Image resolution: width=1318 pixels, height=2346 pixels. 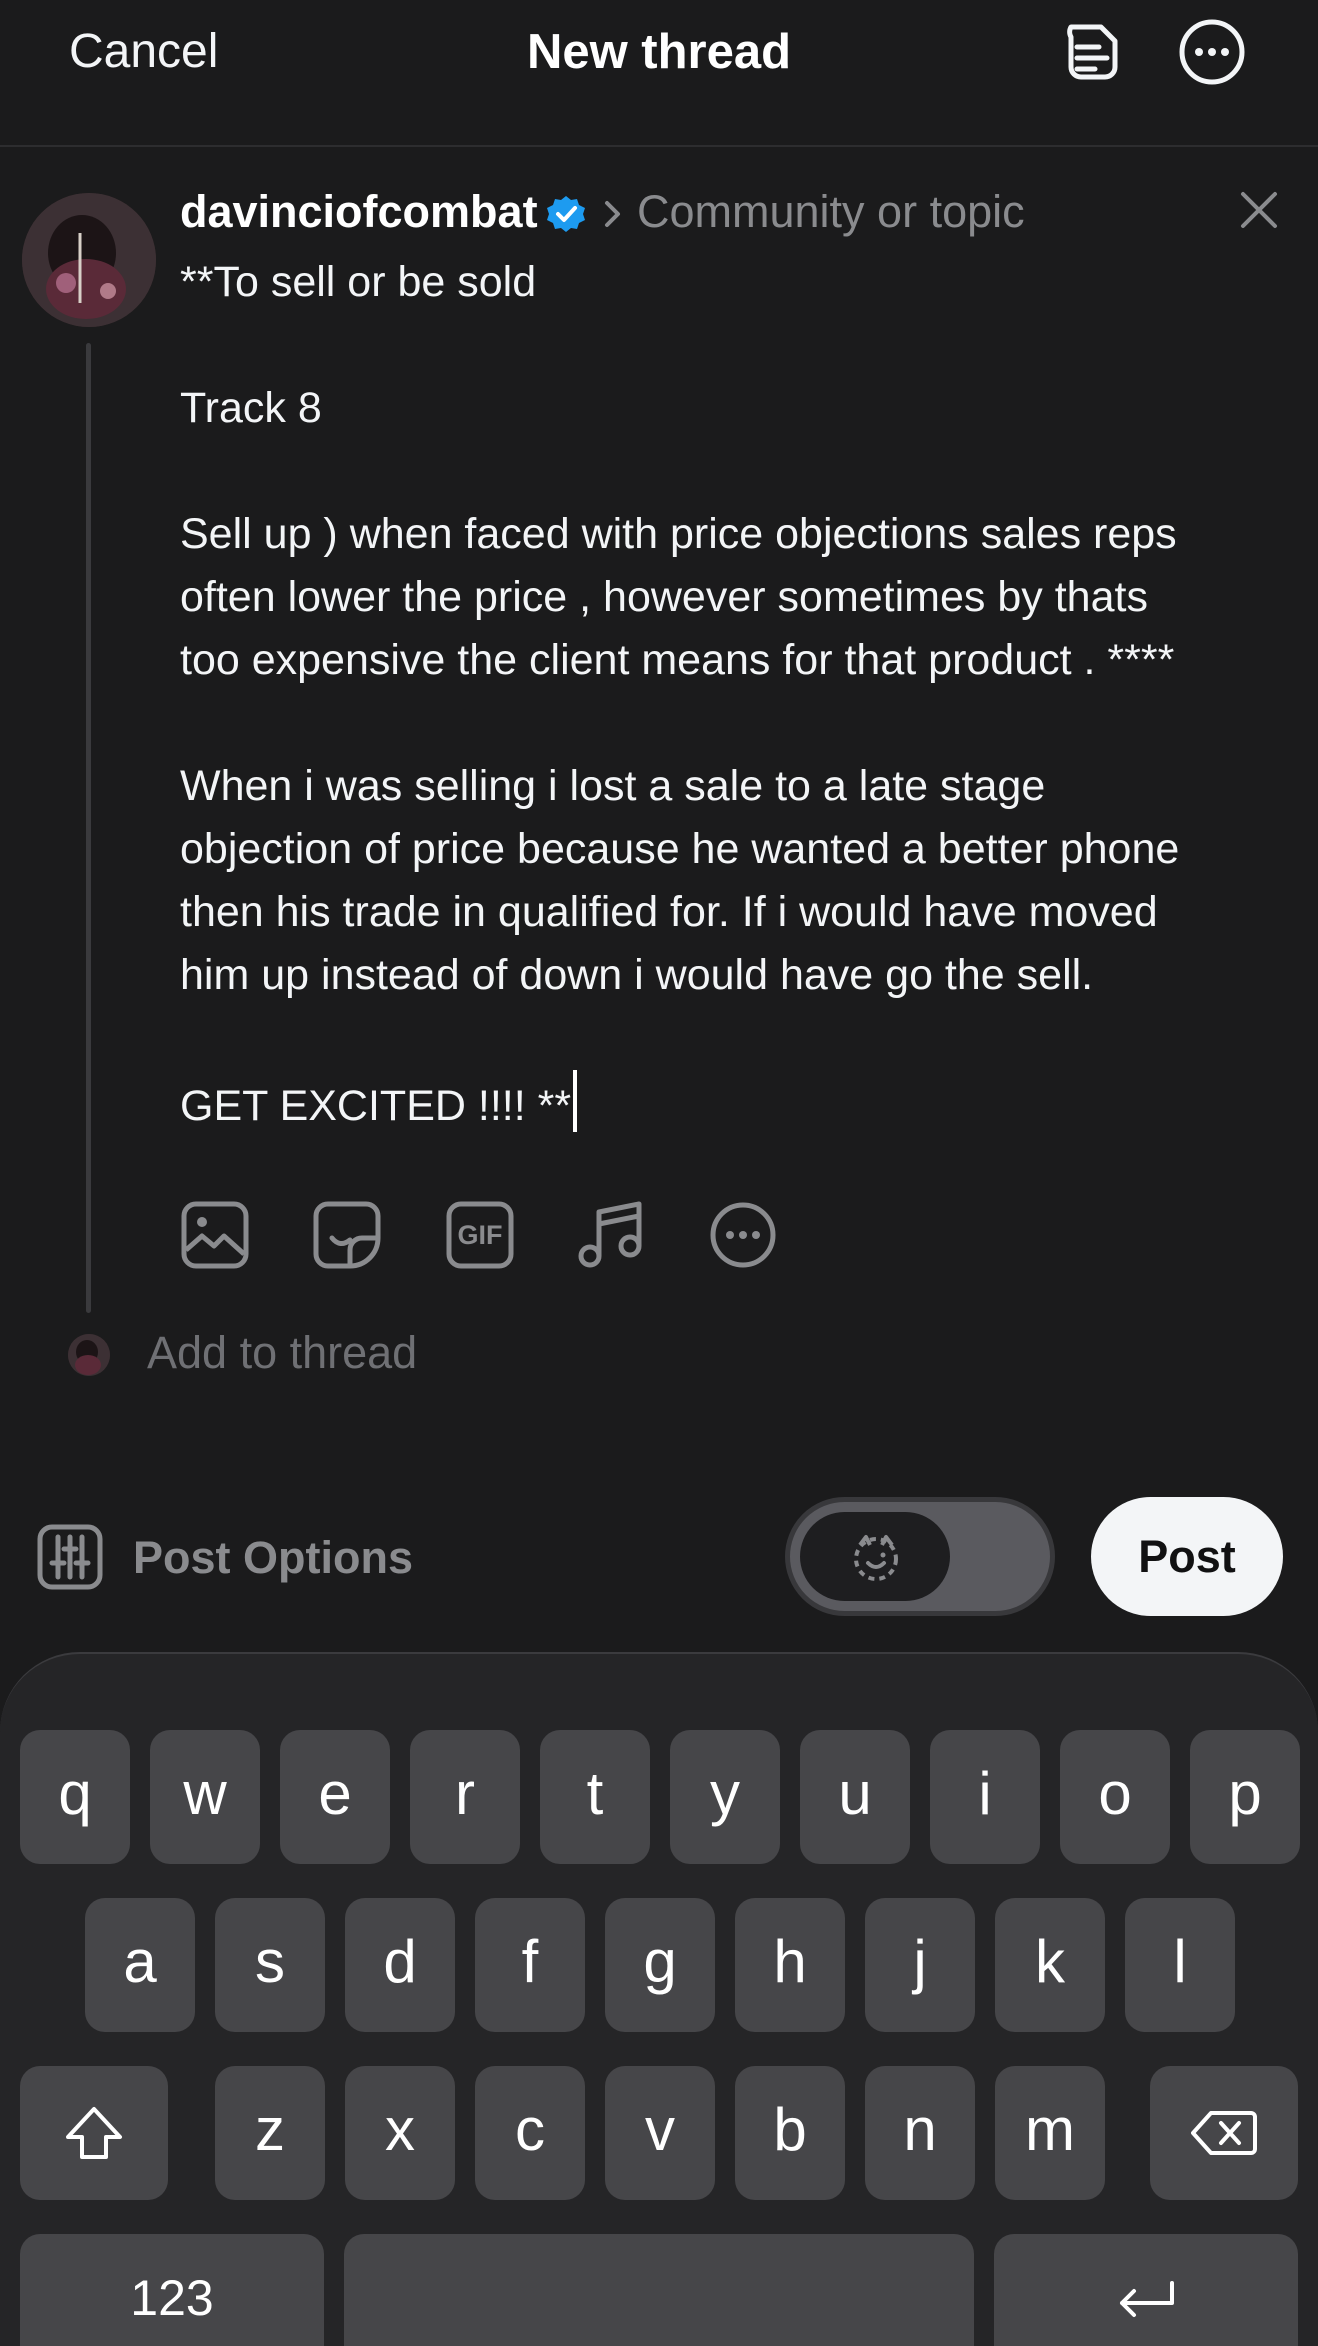 I want to click on backspace-icon, so click(x=1224, y=2133).